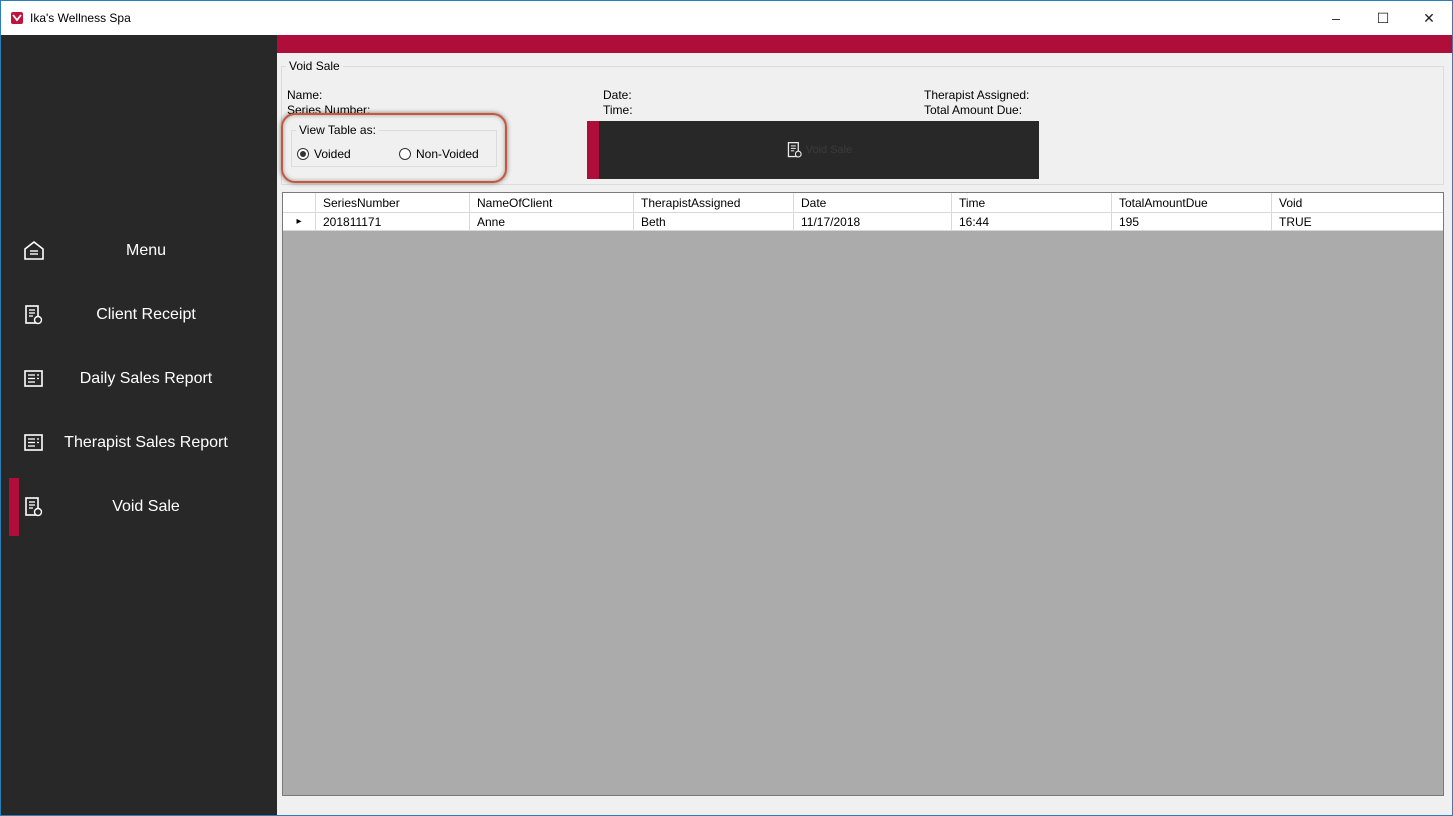 The height and width of the screenshot is (816, 1453). I want to click on time-label: Time:, so click(618, 110).